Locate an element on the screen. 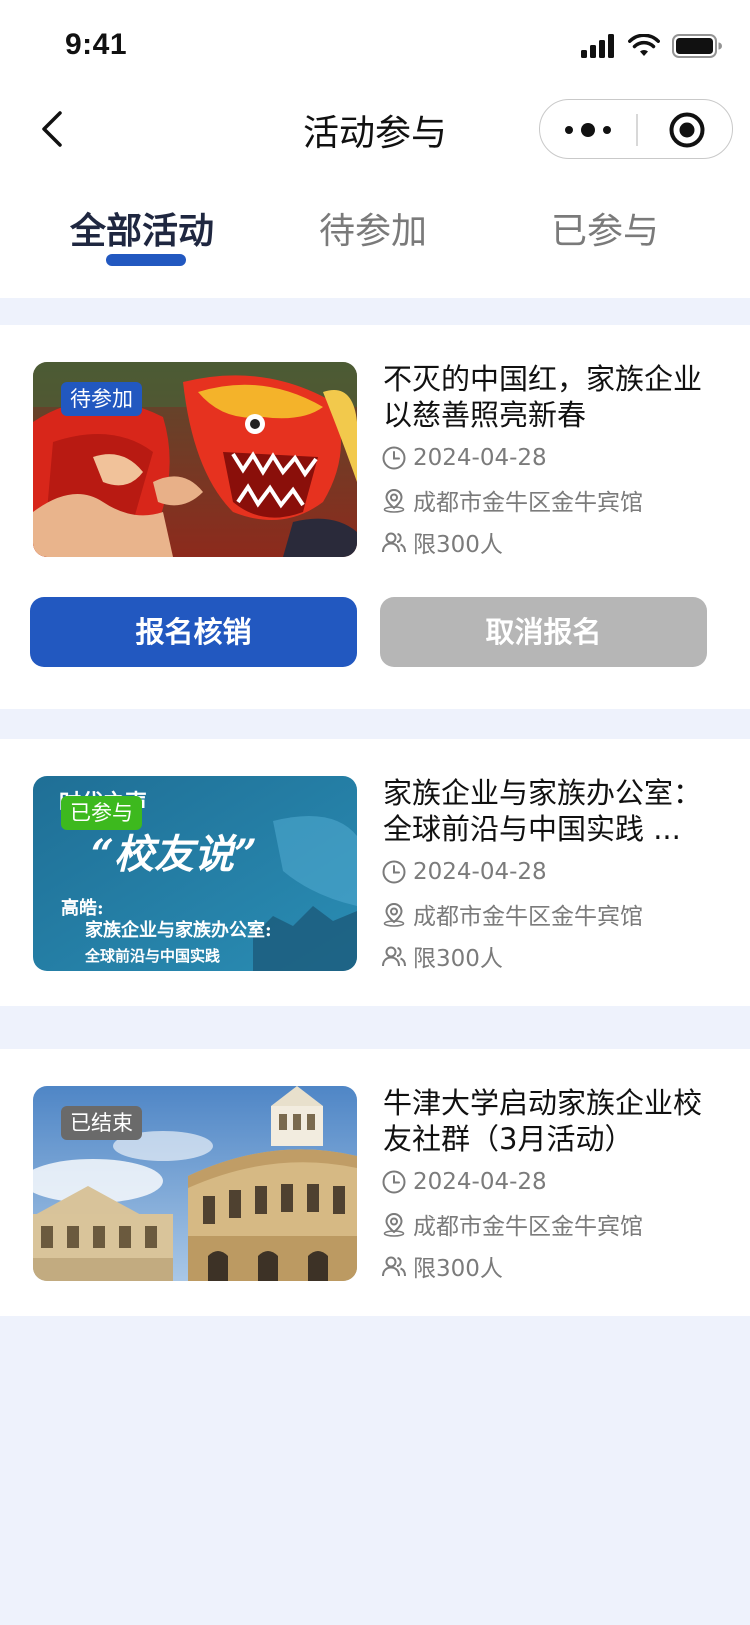 This screenshot has width=750, height=1625. status-icons is located at coordinates (651, 46).